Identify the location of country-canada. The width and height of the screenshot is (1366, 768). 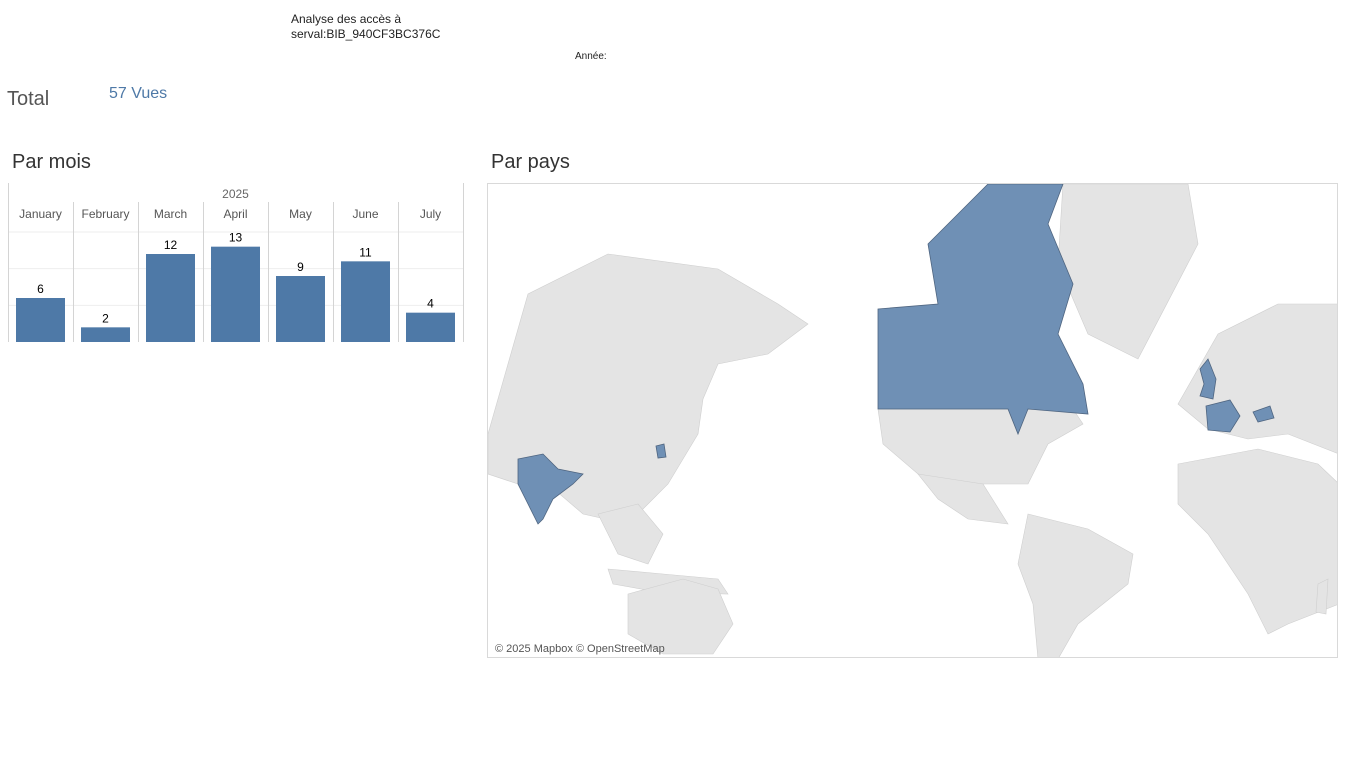
(983, 310).